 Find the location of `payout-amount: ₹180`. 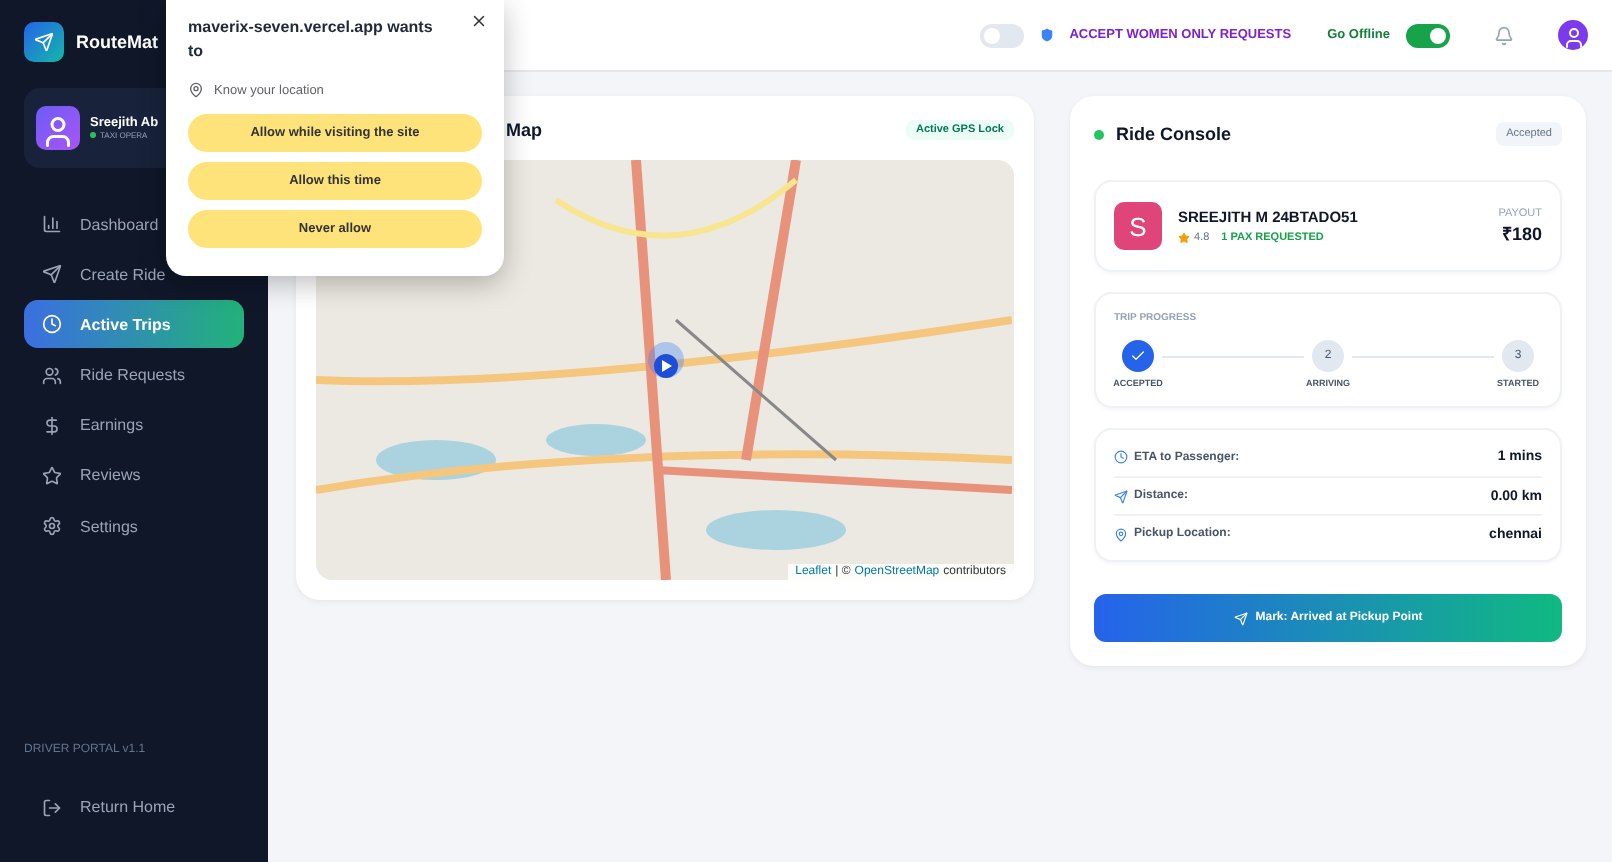

payout-amount: ₹180 is located at coordinates (1520, 233).